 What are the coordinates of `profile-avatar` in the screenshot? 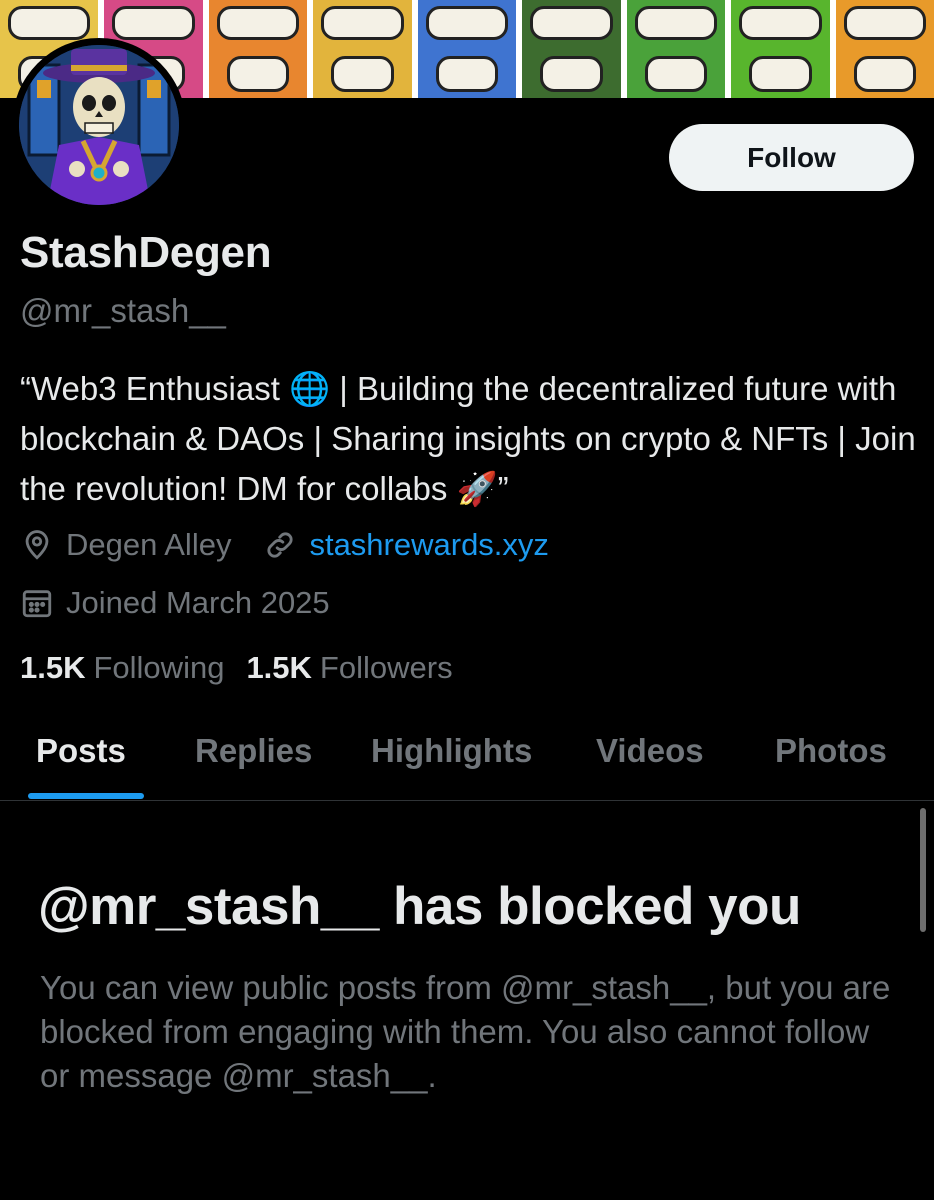 It's located at (99, 125).